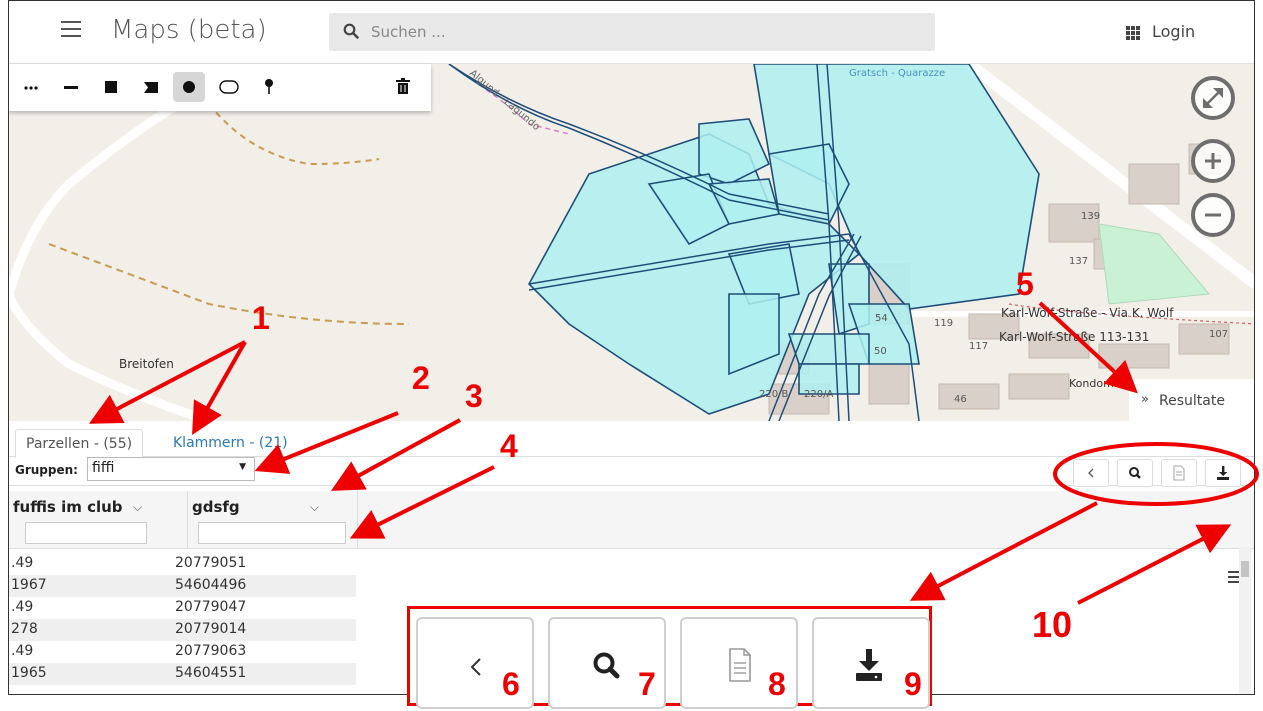  What do you see at coordinates (182, 564) in the screenshot?
I see `table-row: .49 20779051` at bounding box center [182, 564].